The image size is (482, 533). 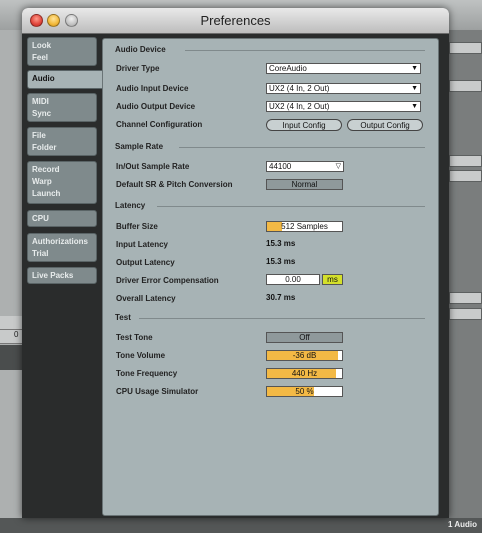 I want to click on tab-audio: Audio, so click(x=66, y=79).